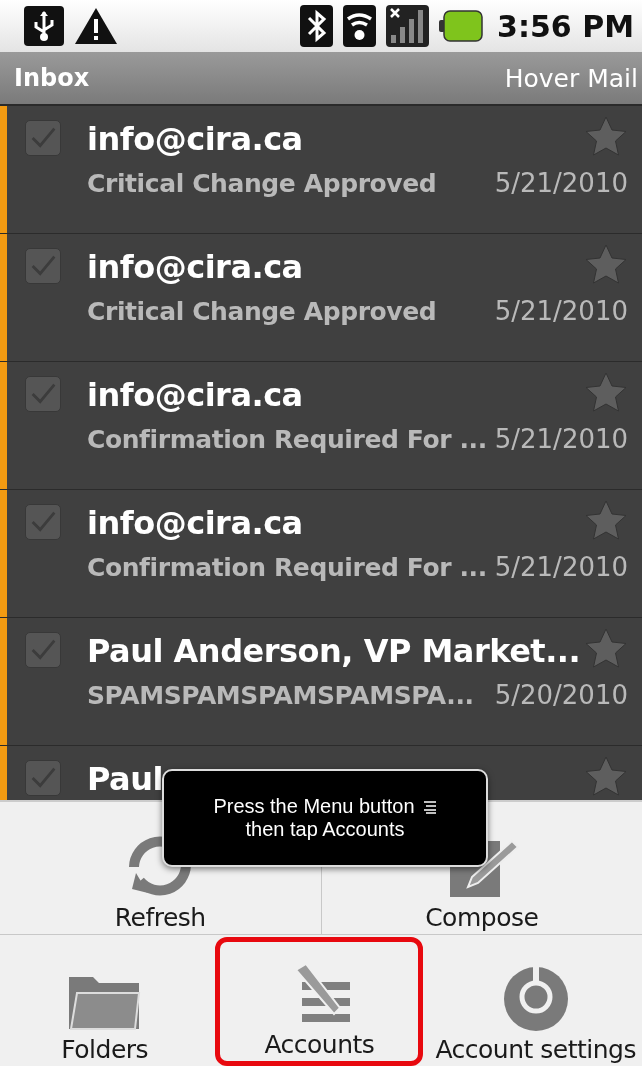 The width and height of the screenshot is (642, 1066). I want to click on bluetooth-icon, so click(317, 26).